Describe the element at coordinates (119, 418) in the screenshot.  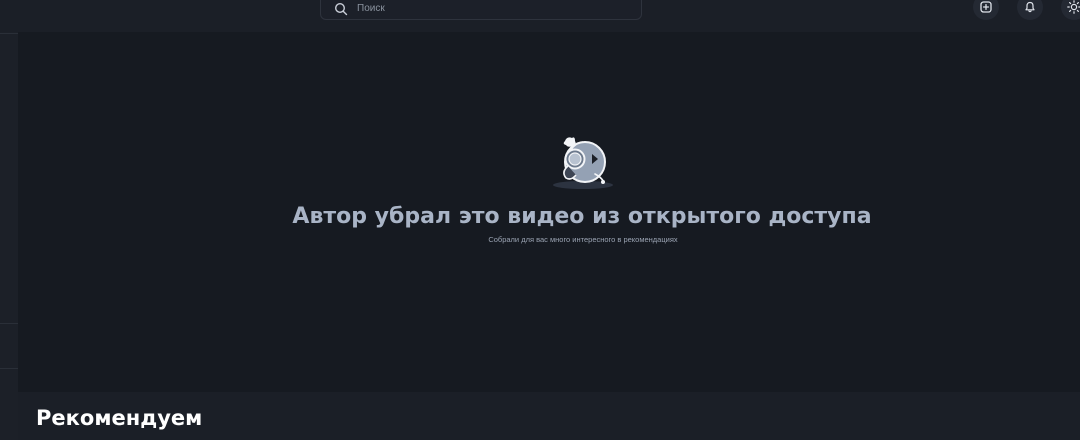
I see `recommendations-heading: Рекомендуем` at that location.